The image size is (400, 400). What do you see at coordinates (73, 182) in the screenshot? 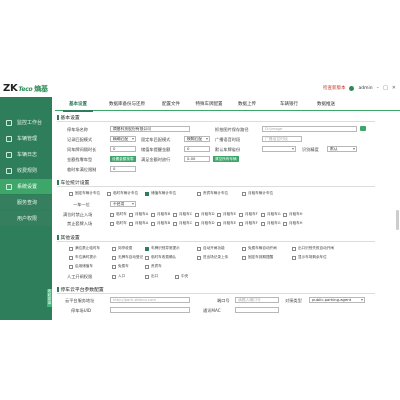
I see `stats-section-title: 车位统计设置` at bounding box center [73, 182].